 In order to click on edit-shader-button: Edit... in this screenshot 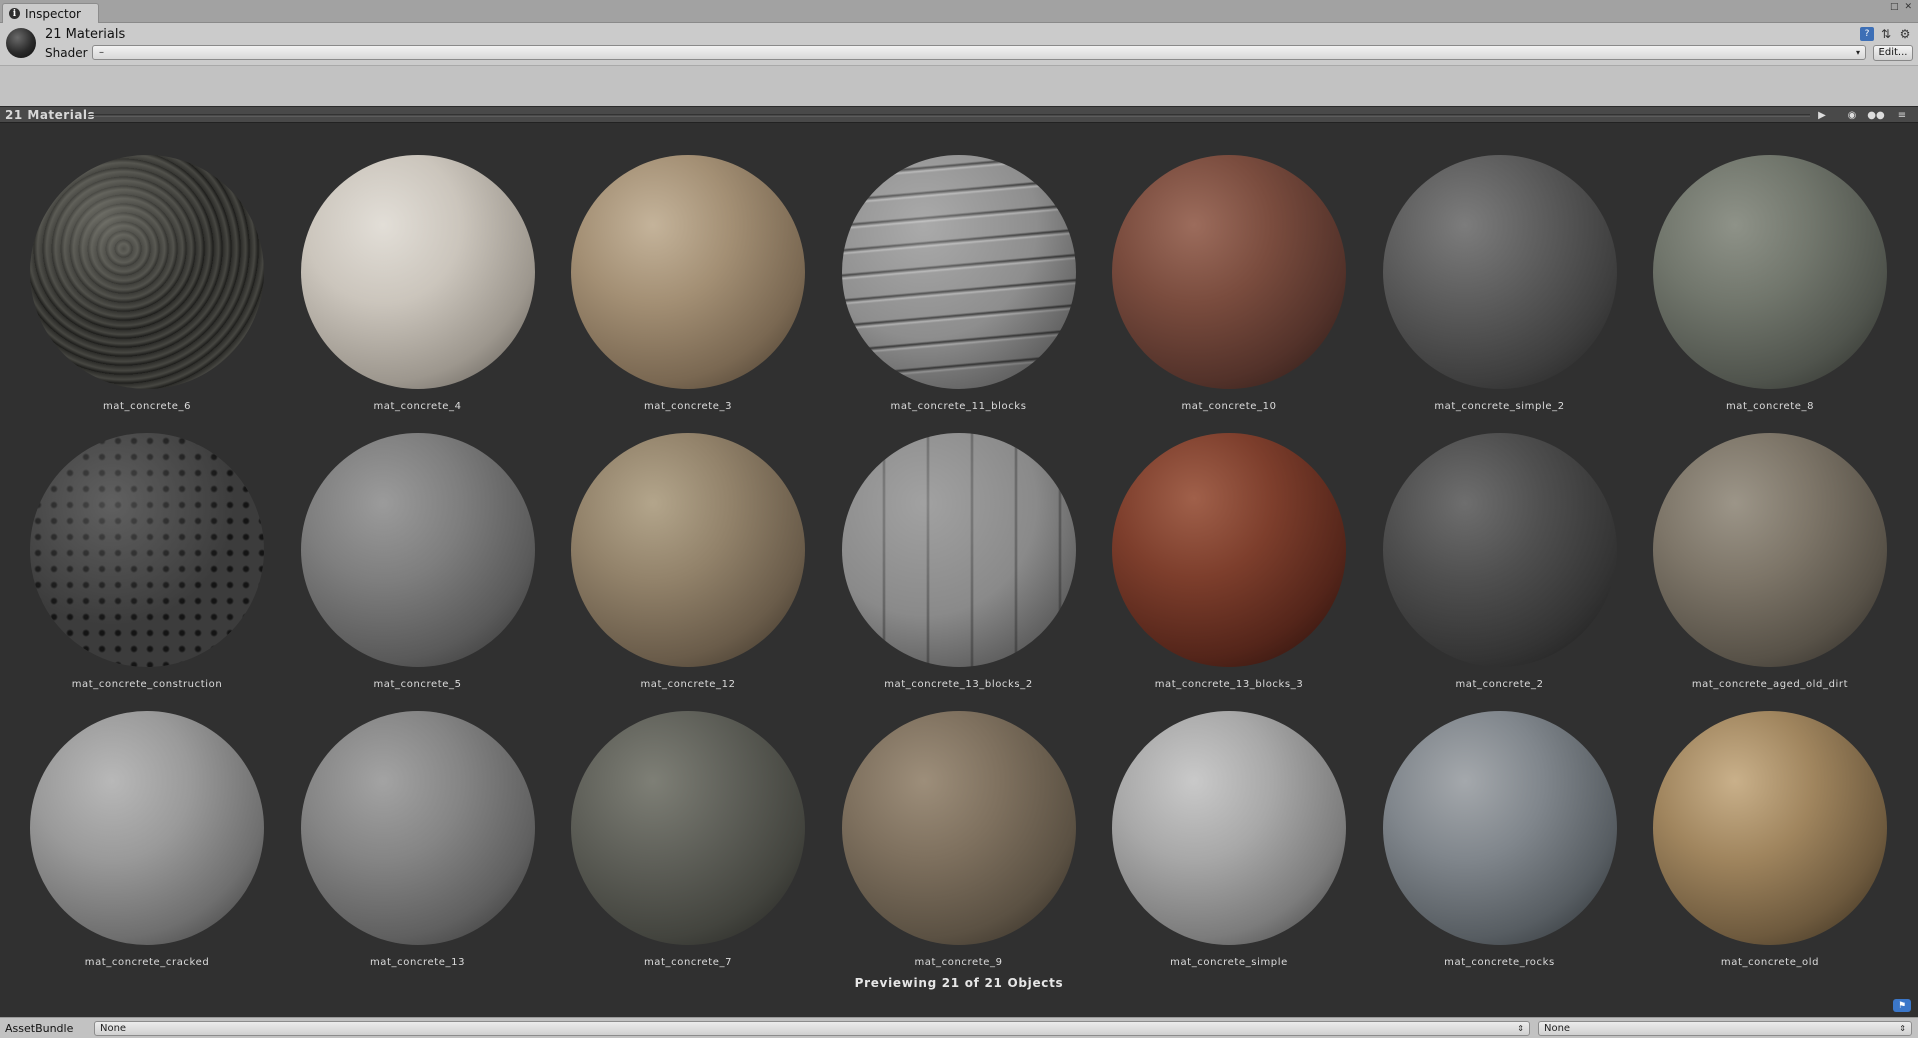, I will do `click(1893, 53)`.